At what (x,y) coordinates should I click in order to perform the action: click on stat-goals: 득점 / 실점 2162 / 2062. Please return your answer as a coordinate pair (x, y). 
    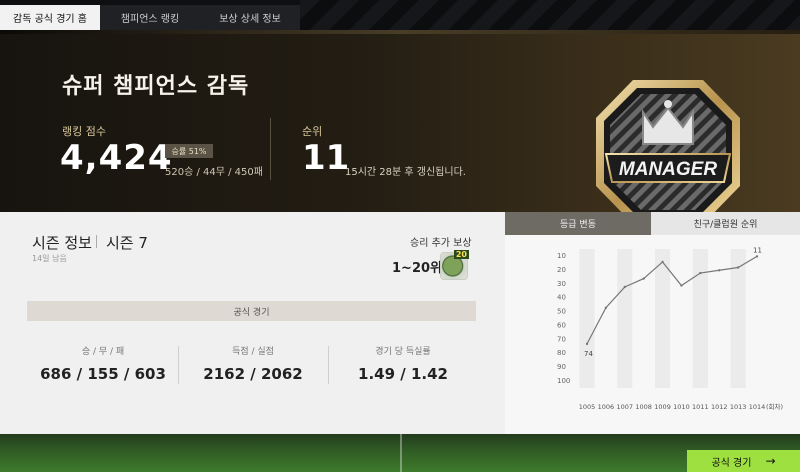
    Looking at the image, I should click on (253, 363).